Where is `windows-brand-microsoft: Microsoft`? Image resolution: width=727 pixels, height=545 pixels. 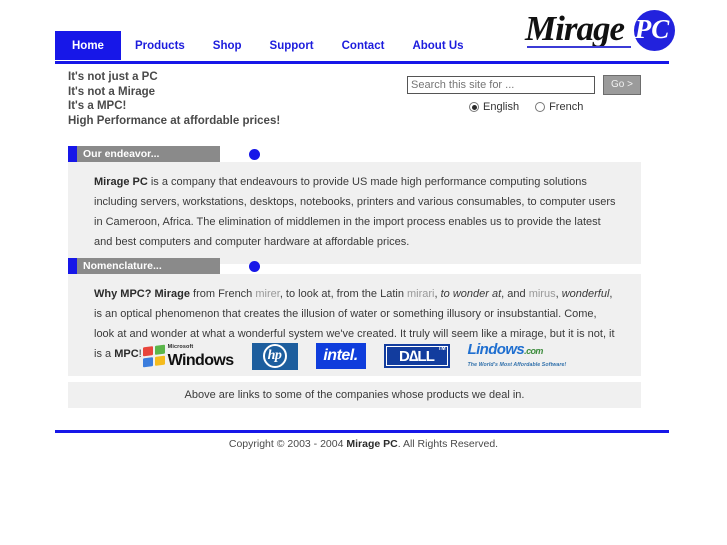 windows-brand-microsoft: Microsoft is located at coordinates (180, 347).